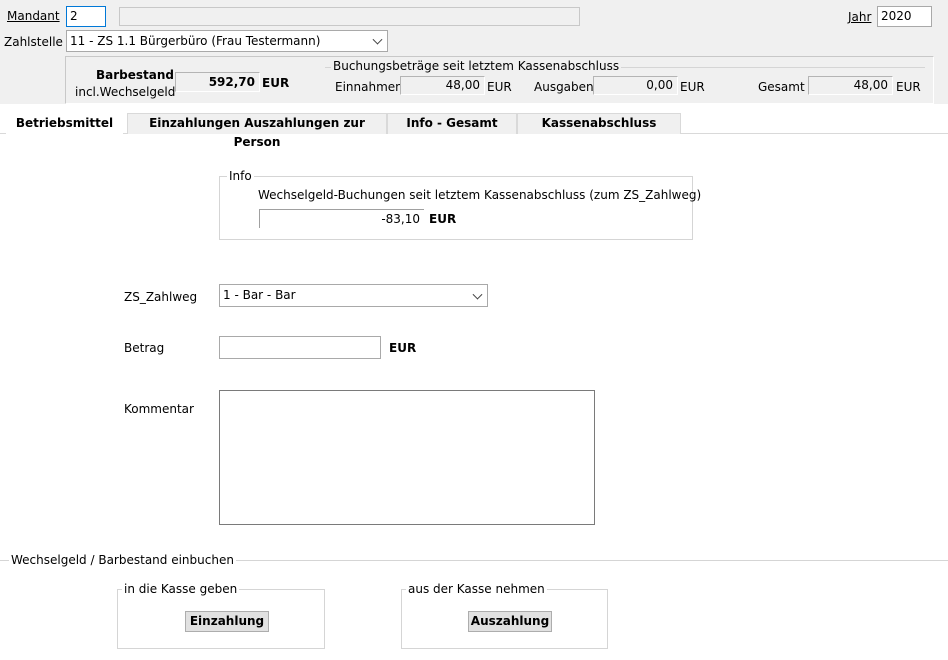 This screenshot has width=948, height=660. Describe the element at coordinates (181, 589) in the screenshot. I see `einzahlung-group-title: in die Kasse geben` at that location.